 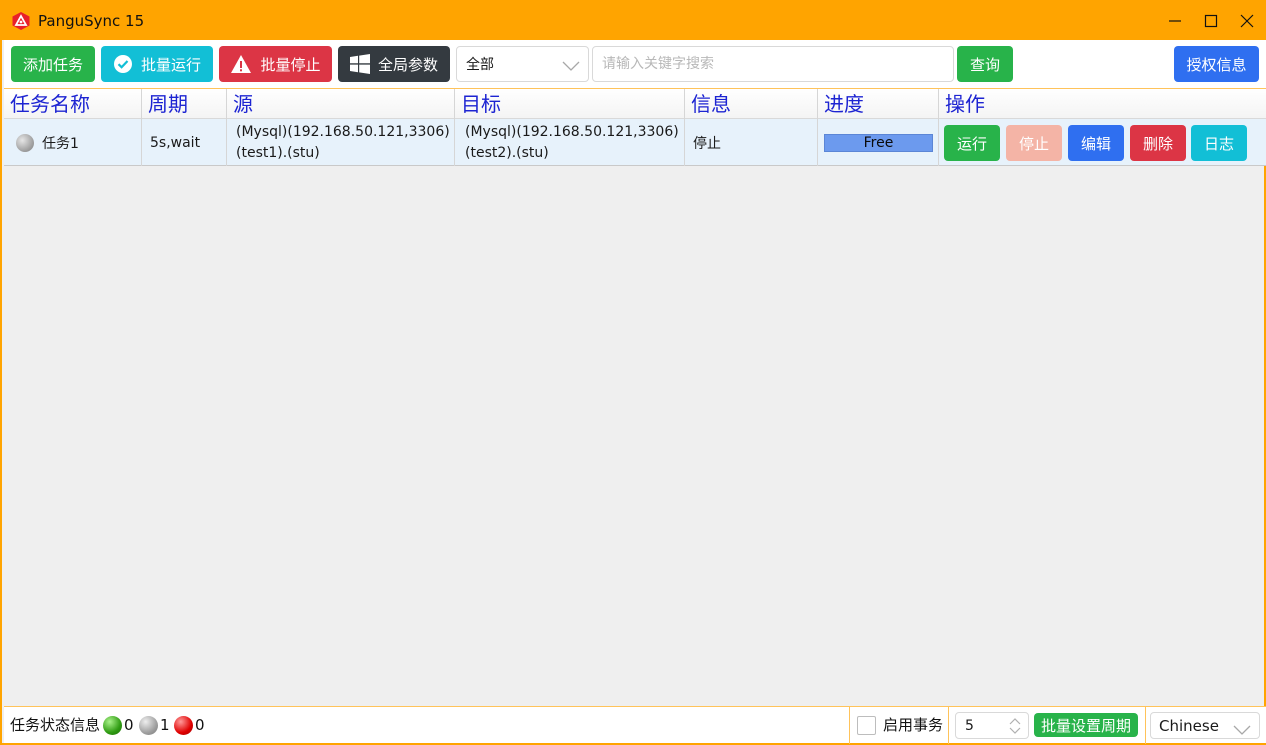 I want to click on language-select: Chinese, so click(x=1205, y=725).